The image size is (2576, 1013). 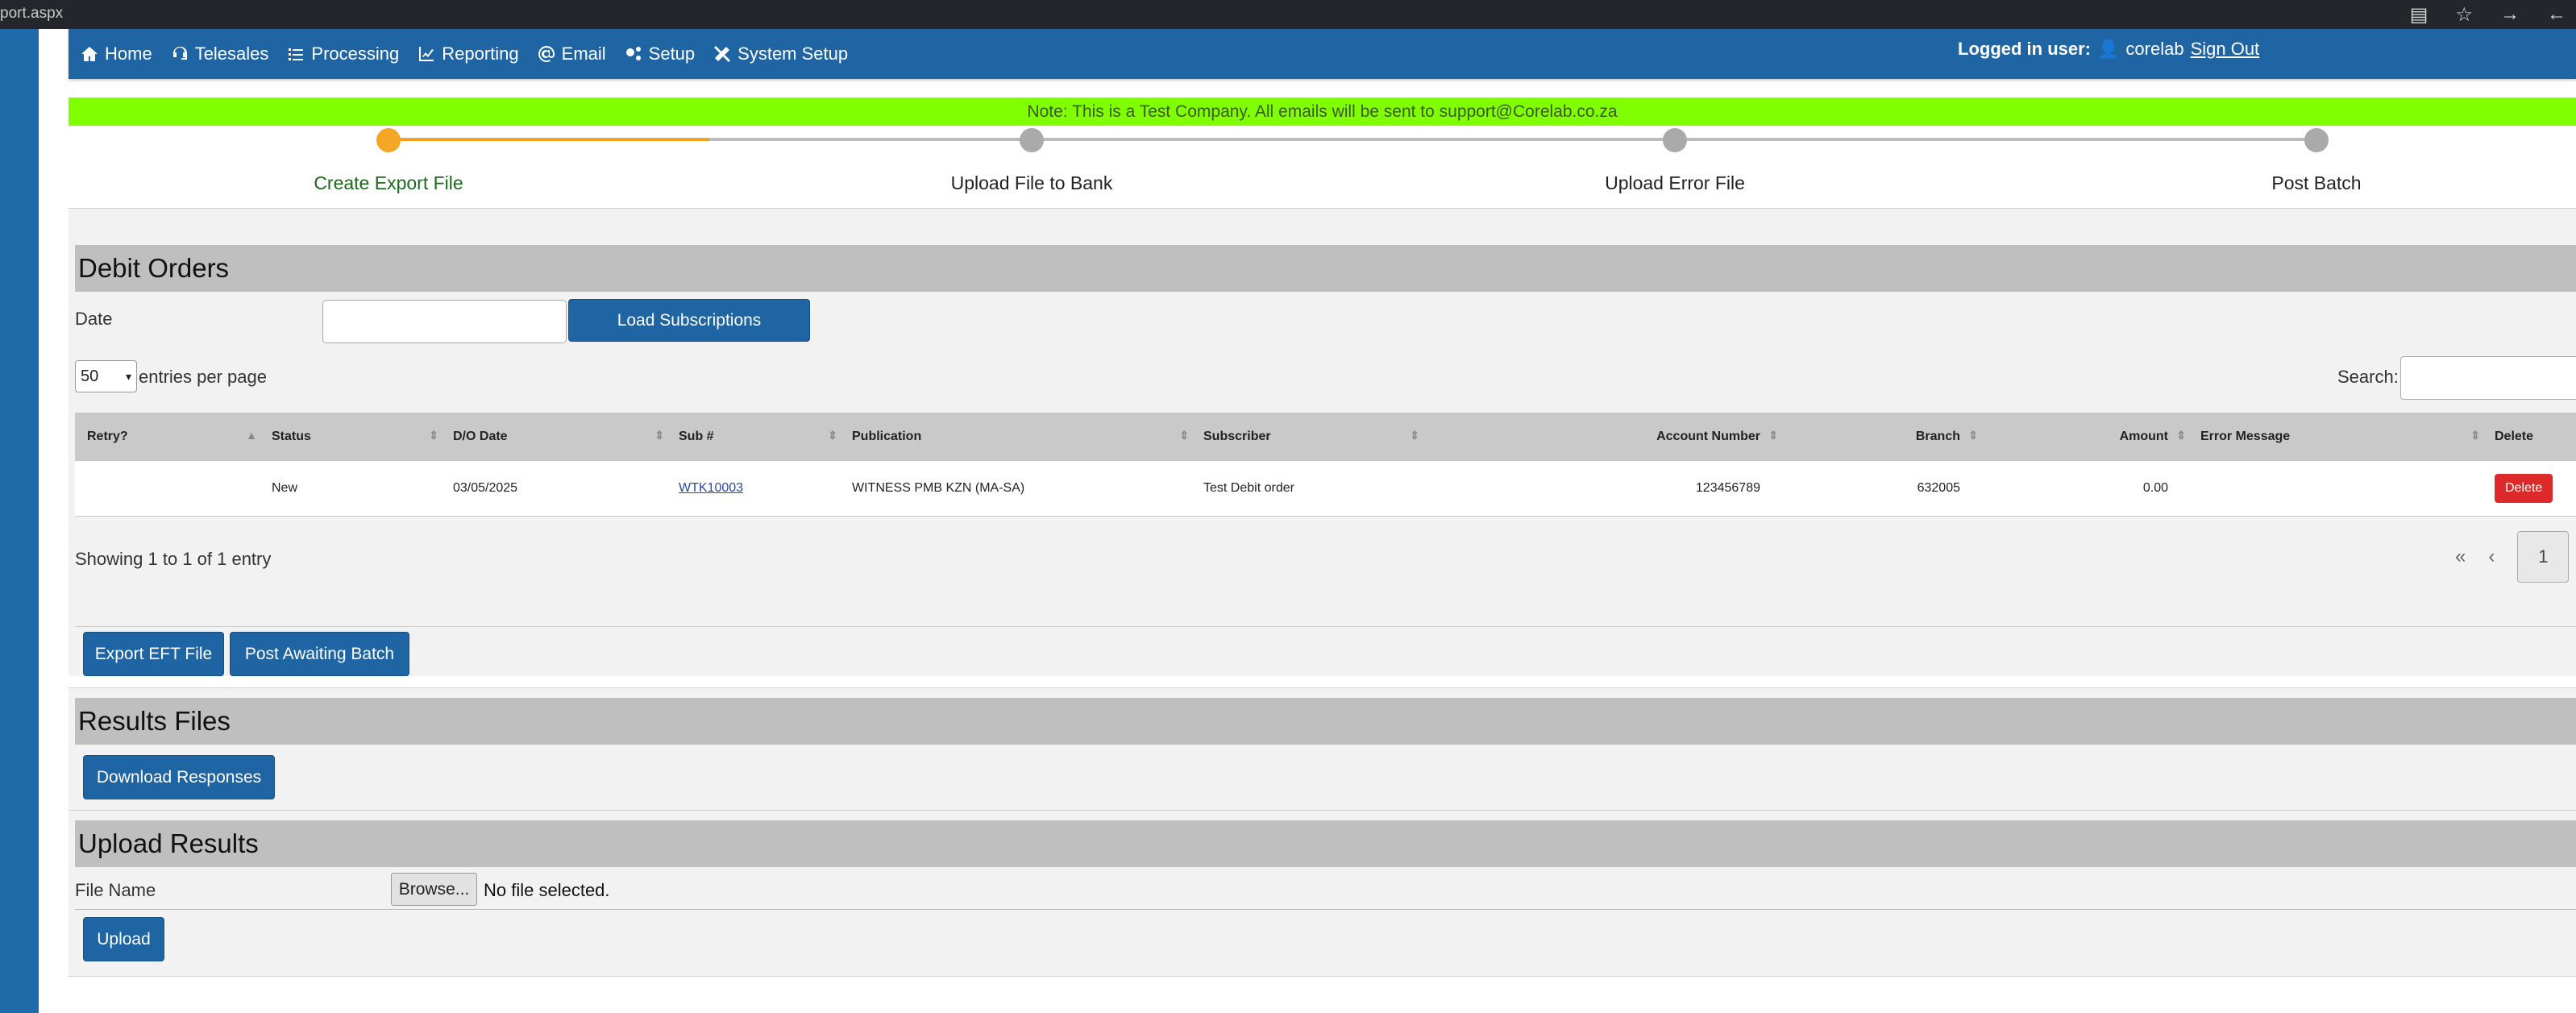 I want to click on entries-select-value: 50, so click(x=90, y=376).